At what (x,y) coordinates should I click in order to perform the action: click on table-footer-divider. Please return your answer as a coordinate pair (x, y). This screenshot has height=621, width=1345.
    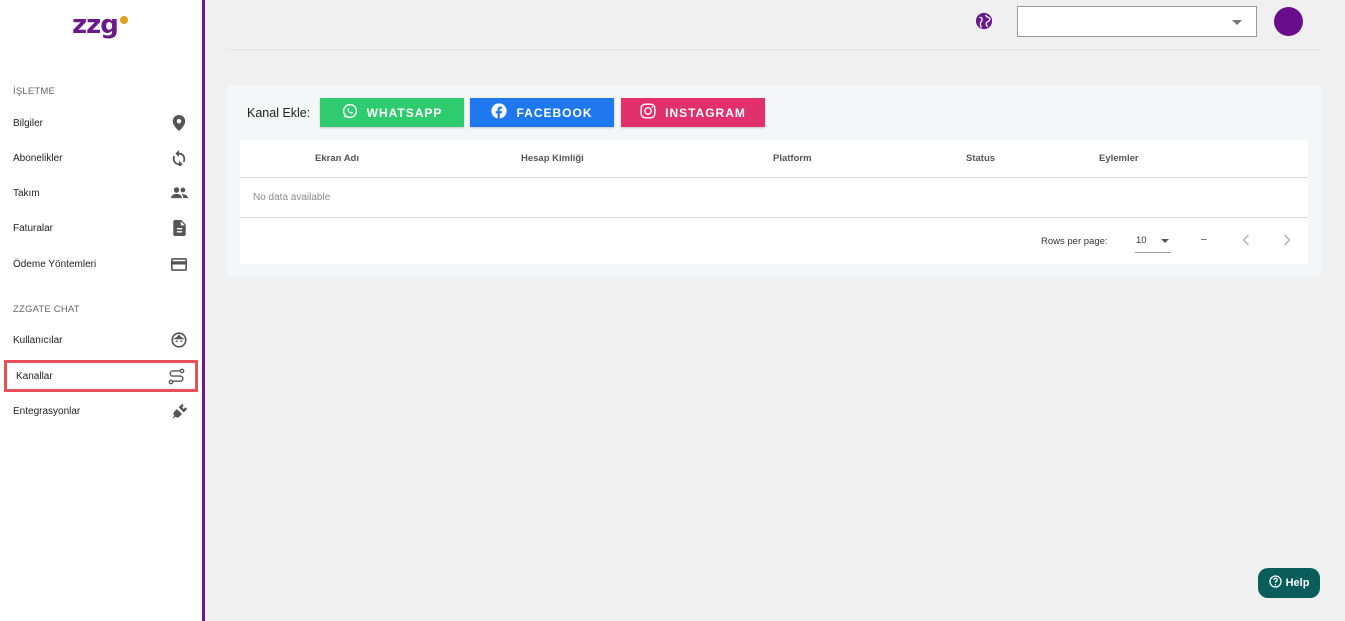
    Looking at the image, I should click on (774, 217).